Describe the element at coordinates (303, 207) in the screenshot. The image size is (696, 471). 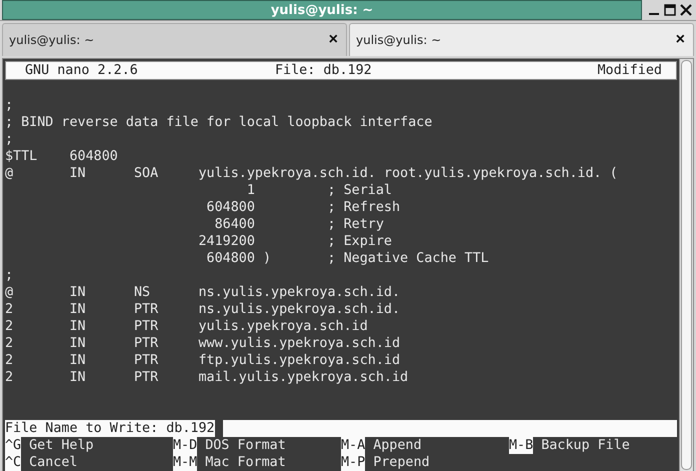
I see `code-line: 604800 ; Refresh` at that location.